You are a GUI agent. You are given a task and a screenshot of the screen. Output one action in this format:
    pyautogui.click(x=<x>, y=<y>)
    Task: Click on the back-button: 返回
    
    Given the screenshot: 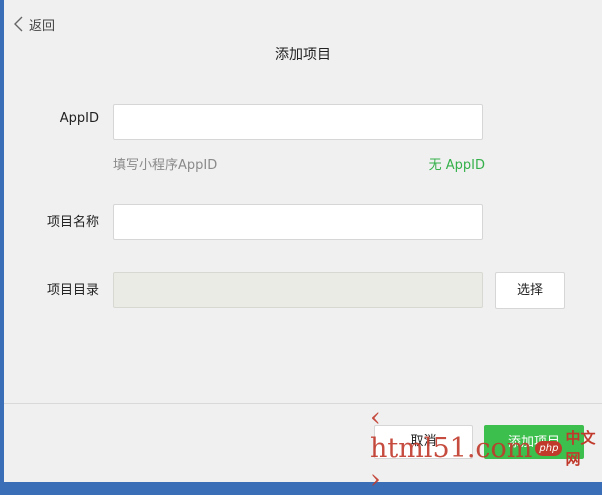 What is the action you would take?
    pyautogui.click(x=34, y=24)
    